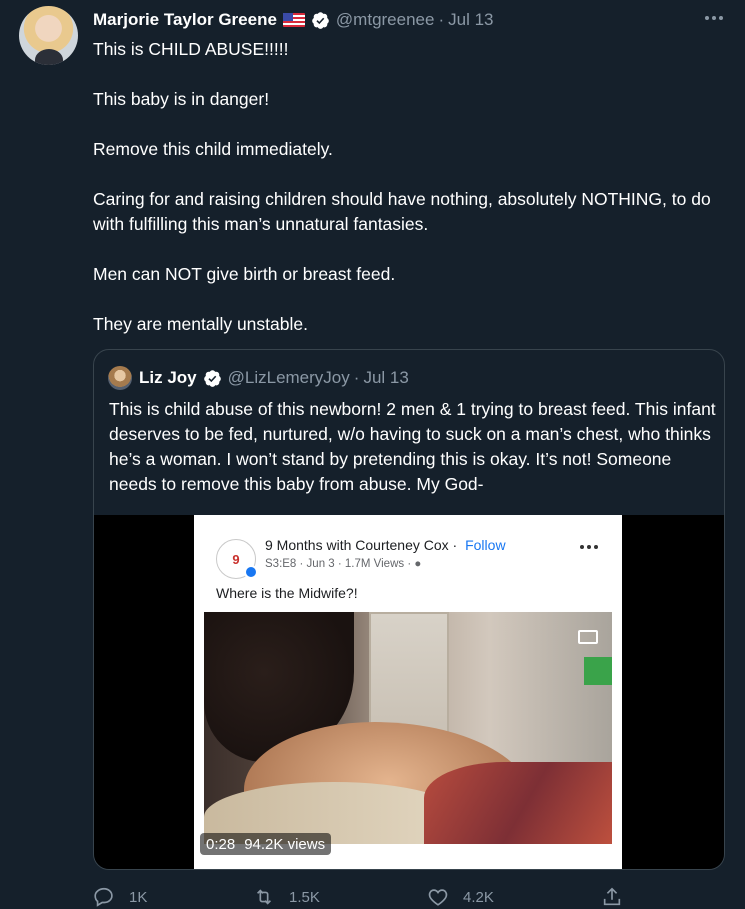  Describe the element at coordinates (598, 671) in the screenshot. I see `green-object-shape` at that location.